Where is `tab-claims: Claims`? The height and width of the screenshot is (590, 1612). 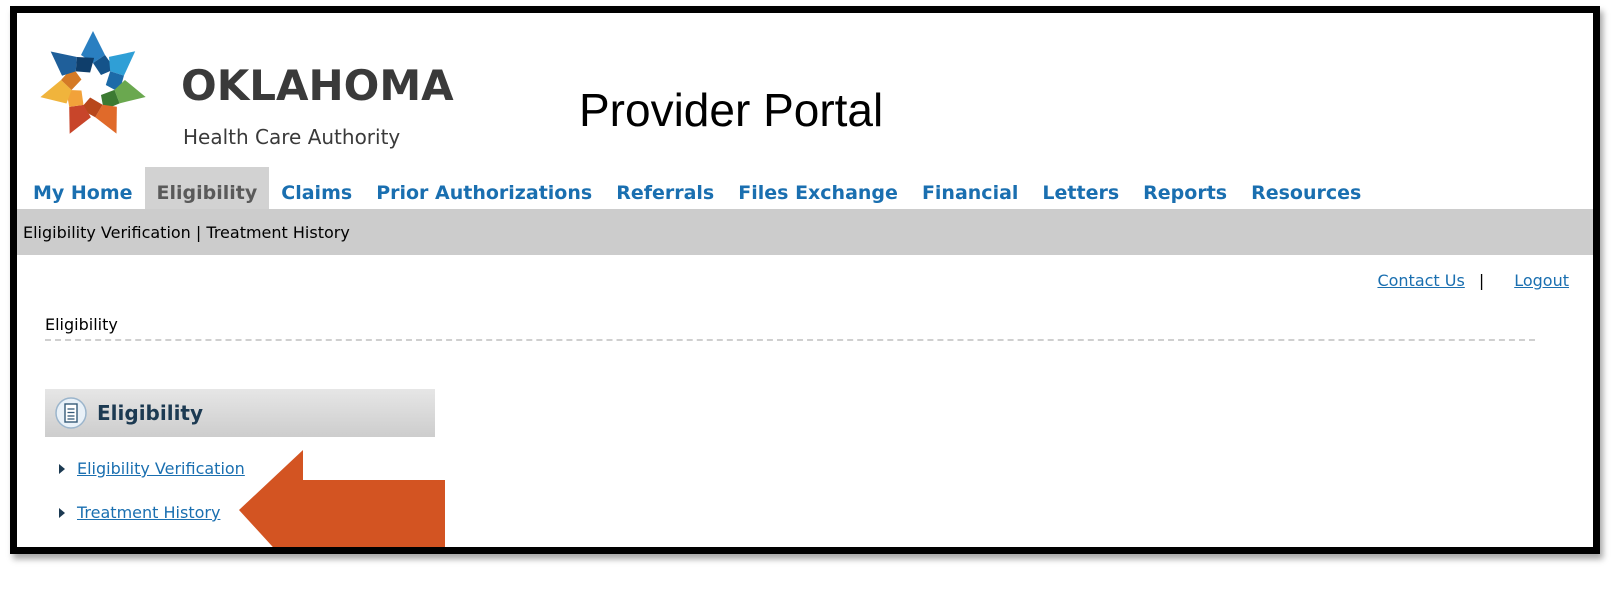
tab-claims: Claims is located at coordinates (316, 189).